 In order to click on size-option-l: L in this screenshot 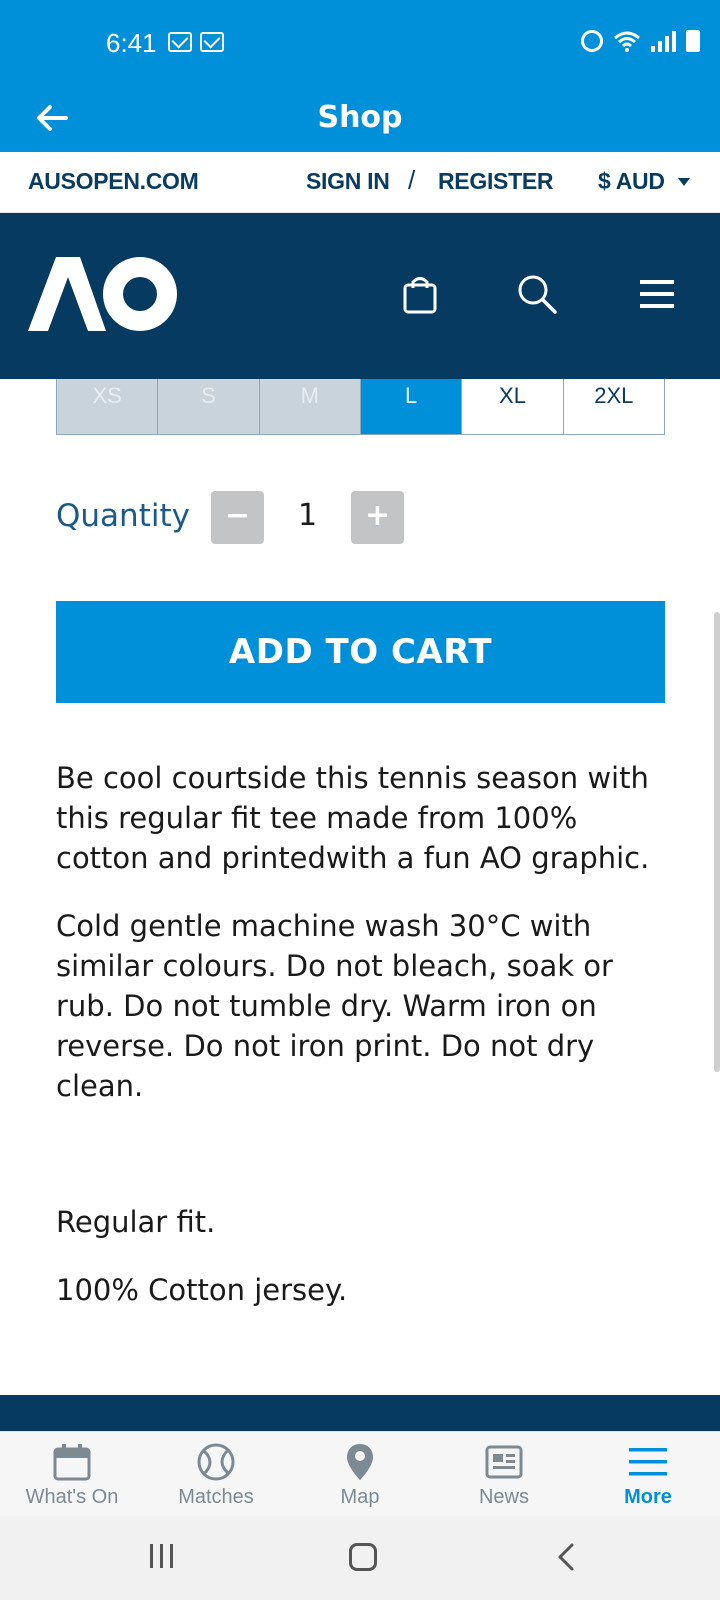, I will do `click(411, 406)`.